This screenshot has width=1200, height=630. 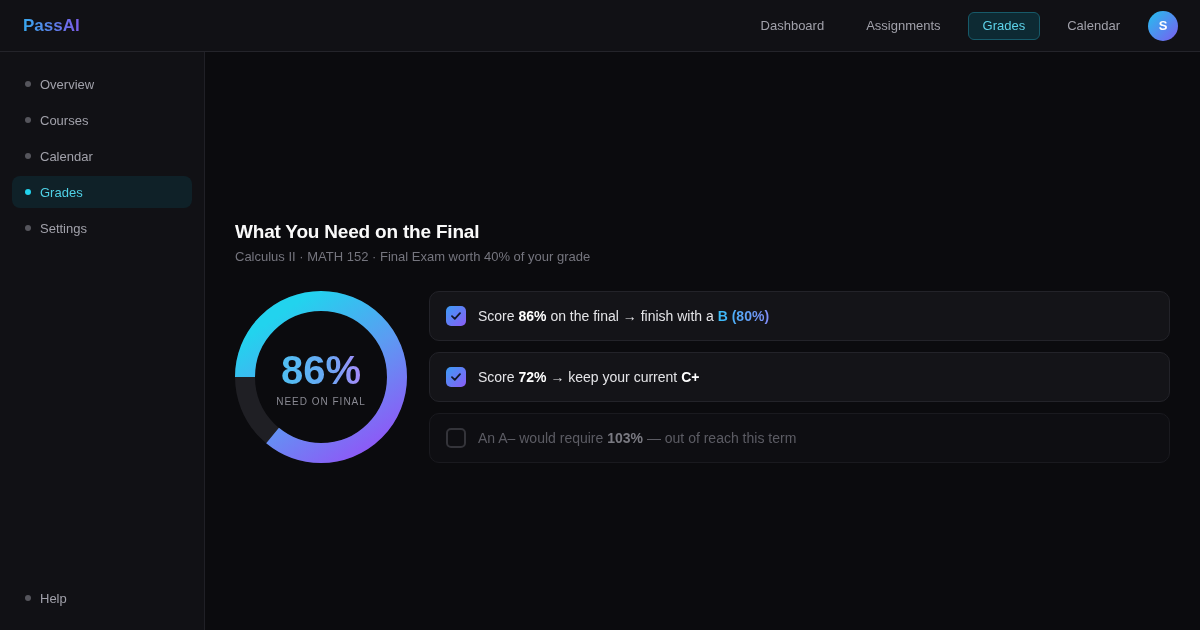 What do you see at coordinates (589, 376) in the screenshot?
I see `scenario-text: Score 72% → keep your current C+` at bounding box center [589, 376].